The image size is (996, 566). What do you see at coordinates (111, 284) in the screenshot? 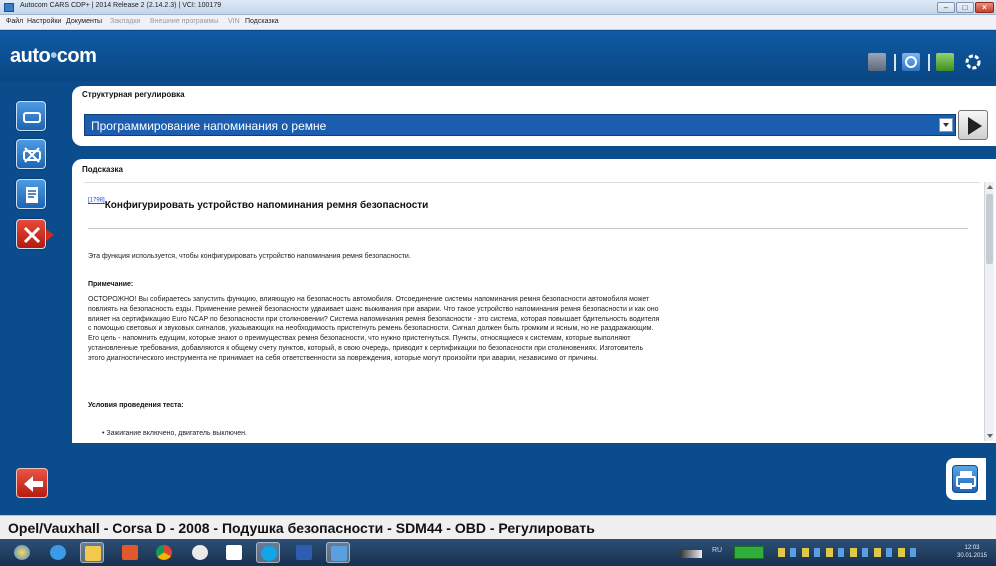
I see `note-heading: Примечание:` at bounding box center [111, 284].